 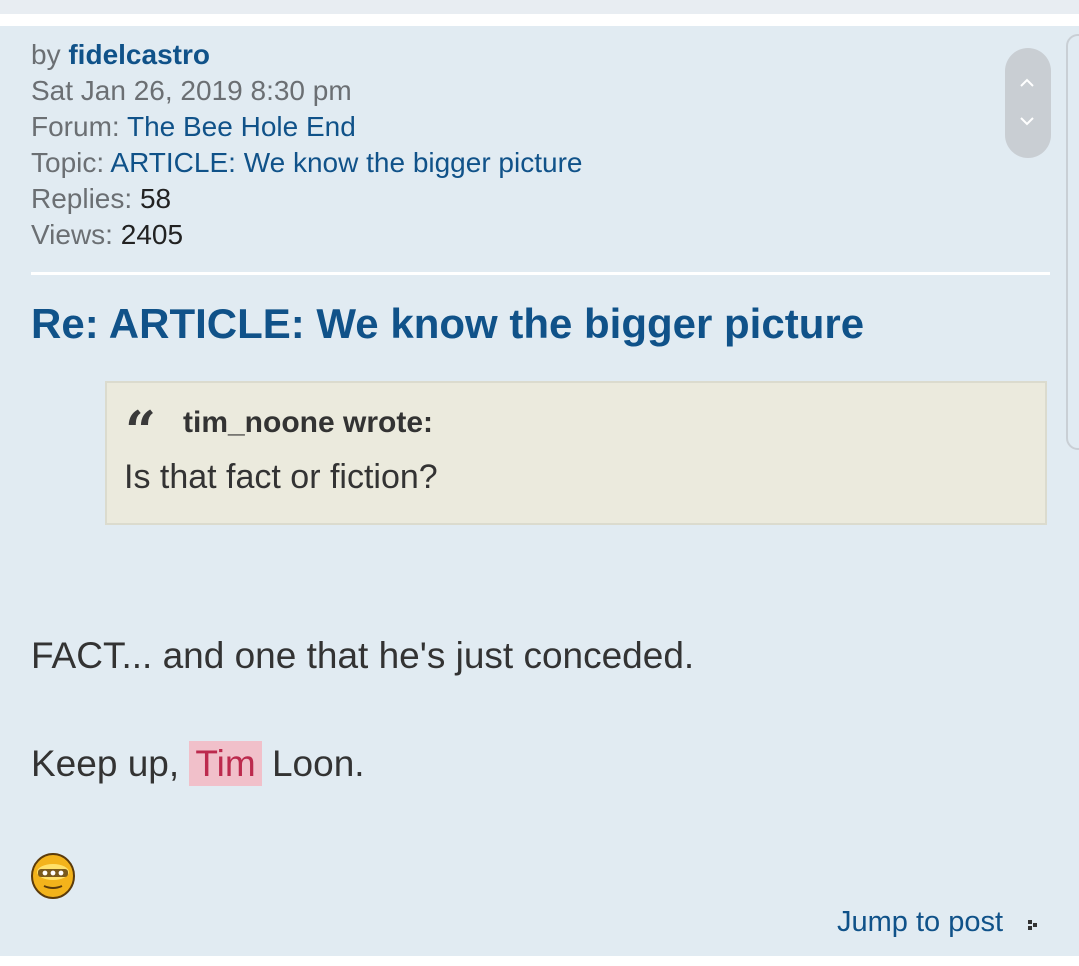 I want to click on jump-to-post-link: Jump to post, so click(x=920, y=922).